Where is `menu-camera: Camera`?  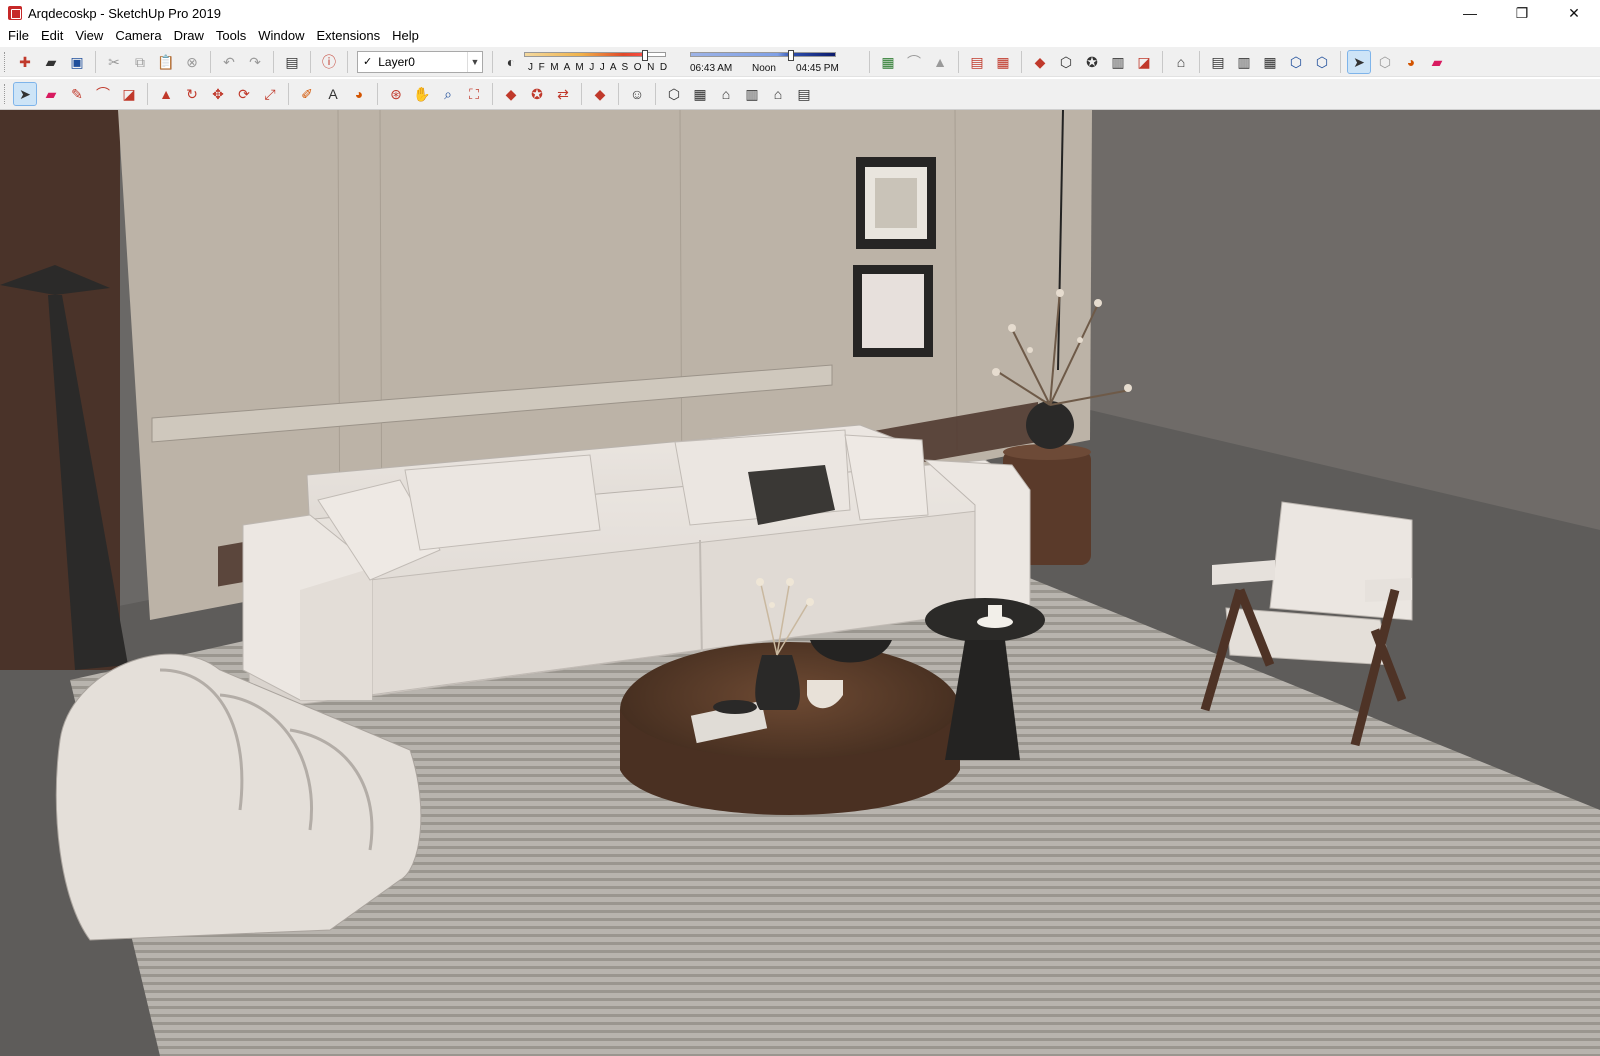
menu-camera: Camera is located at coordinates (138, 36).